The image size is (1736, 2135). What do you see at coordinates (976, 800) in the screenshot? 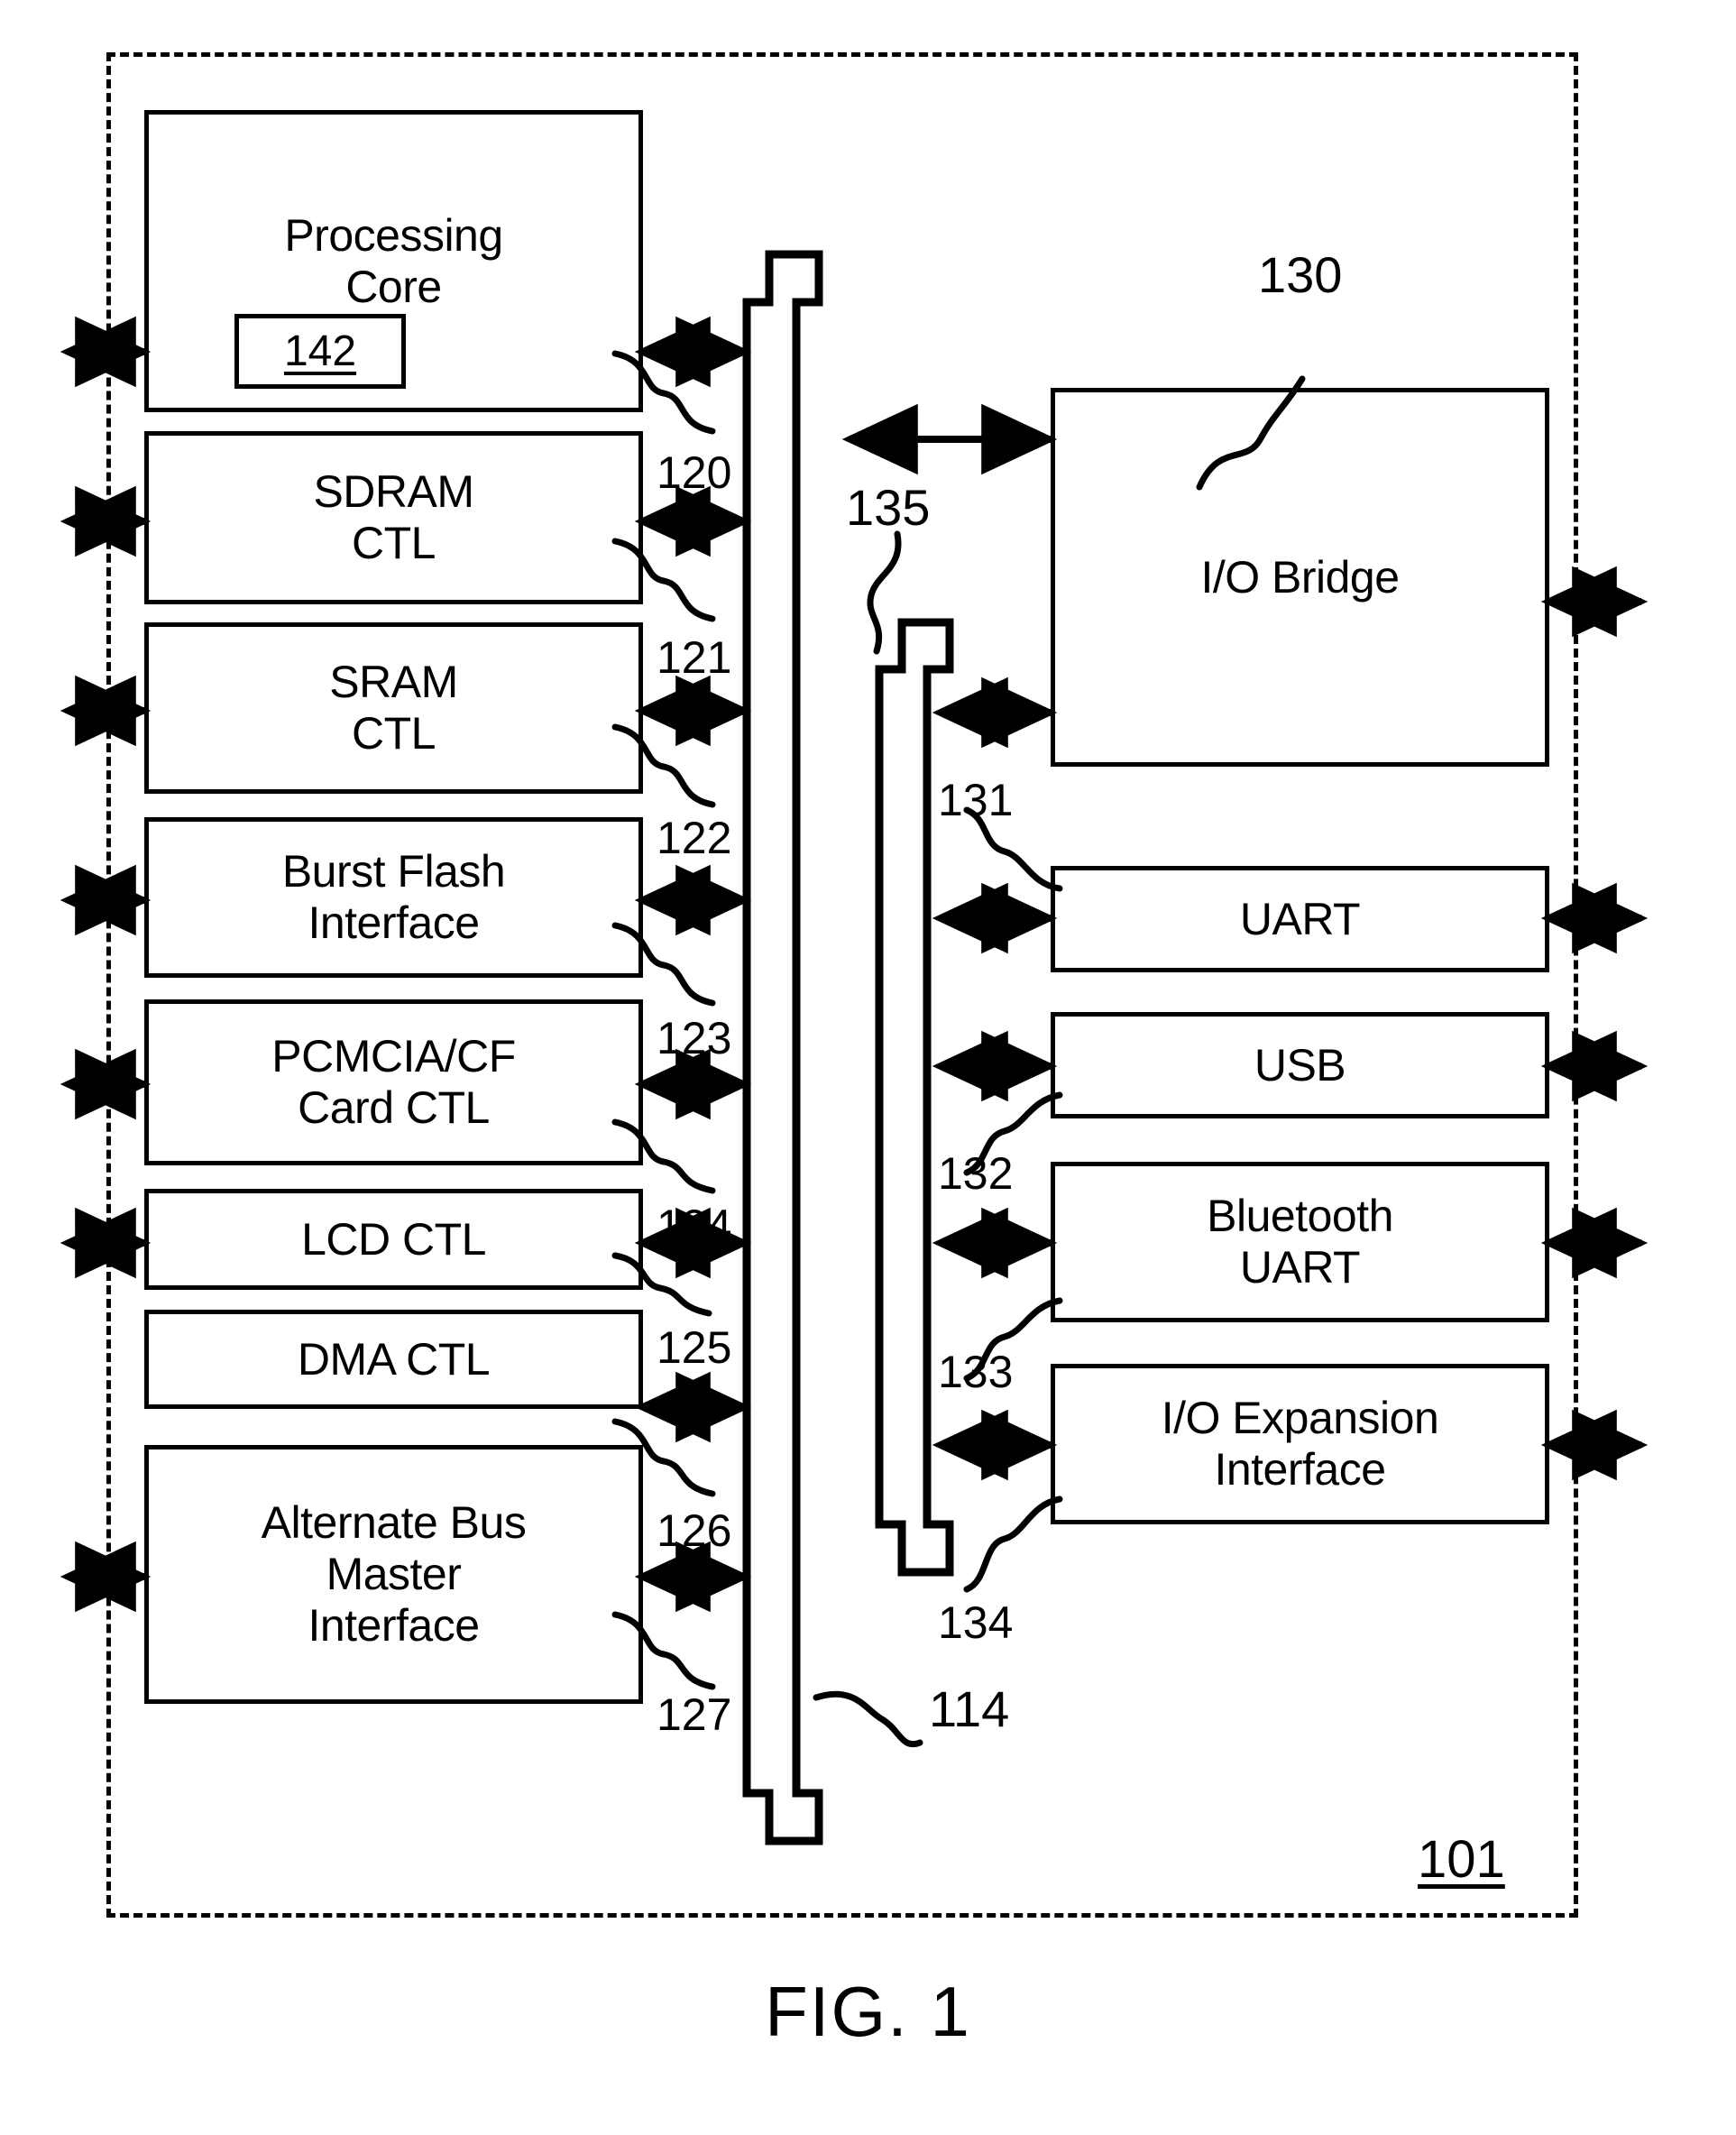
I see `ref-131: 131` at bounding box center [976, 800].